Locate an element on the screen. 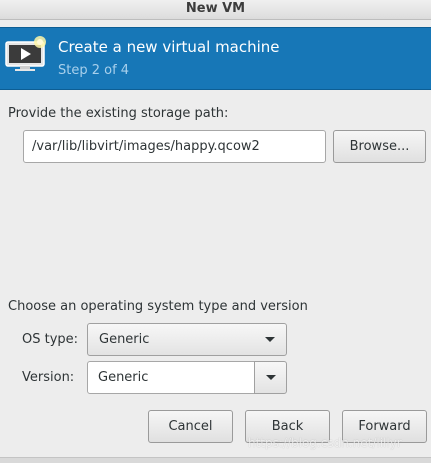 This screenshot has width=431, height=463. wizard-title: Create a new virtual machine is located at coordinates (169, 47).